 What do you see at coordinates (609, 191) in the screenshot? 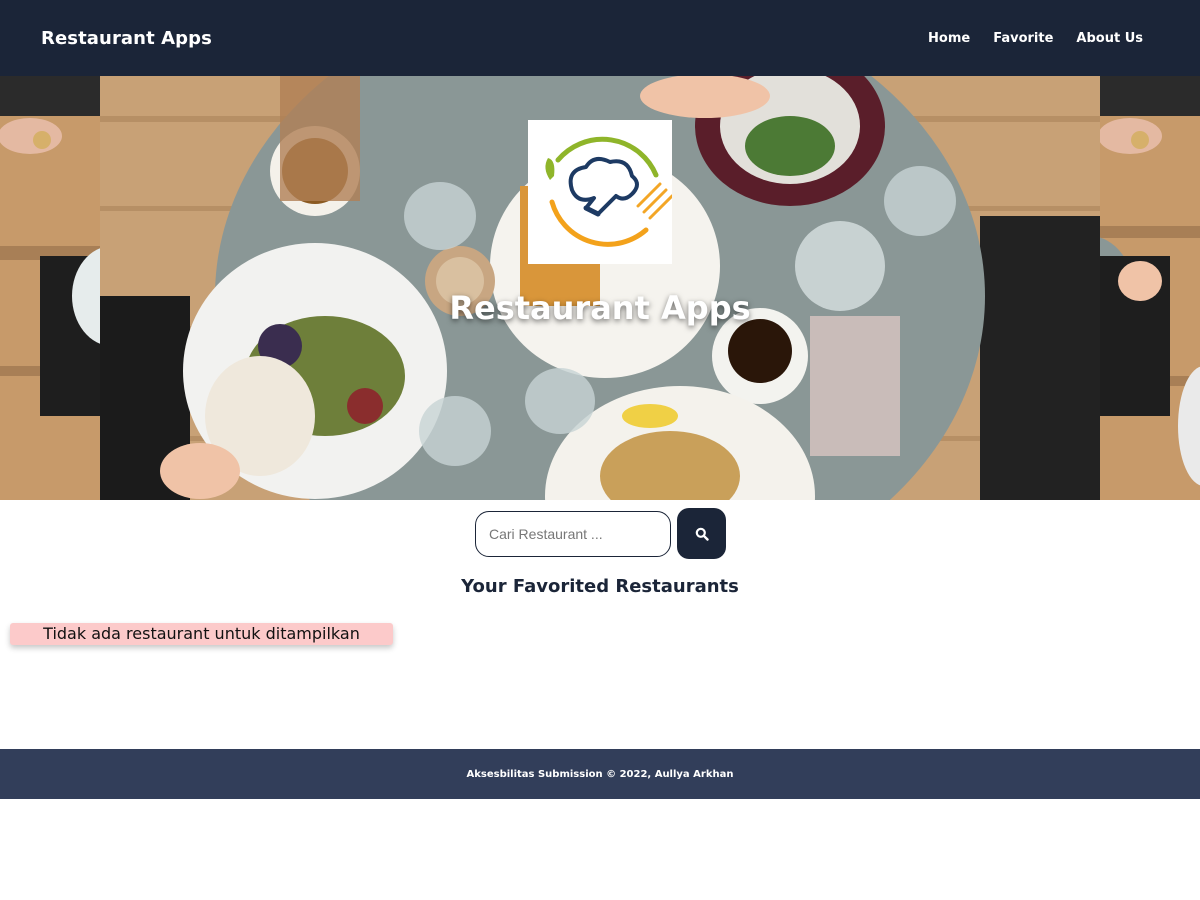
I see `chef-hat-plate-icon` at bounding box center [609, 191].